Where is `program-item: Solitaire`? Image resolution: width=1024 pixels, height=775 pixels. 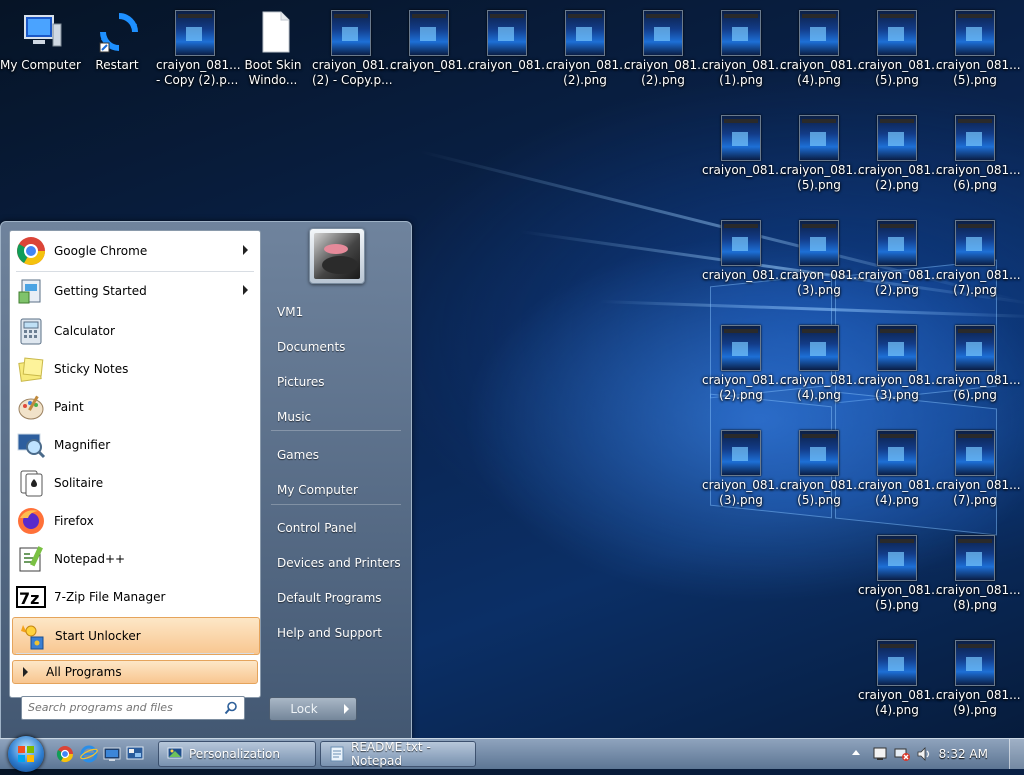
program-item: Solitaire is located at coordinates (135, 483).